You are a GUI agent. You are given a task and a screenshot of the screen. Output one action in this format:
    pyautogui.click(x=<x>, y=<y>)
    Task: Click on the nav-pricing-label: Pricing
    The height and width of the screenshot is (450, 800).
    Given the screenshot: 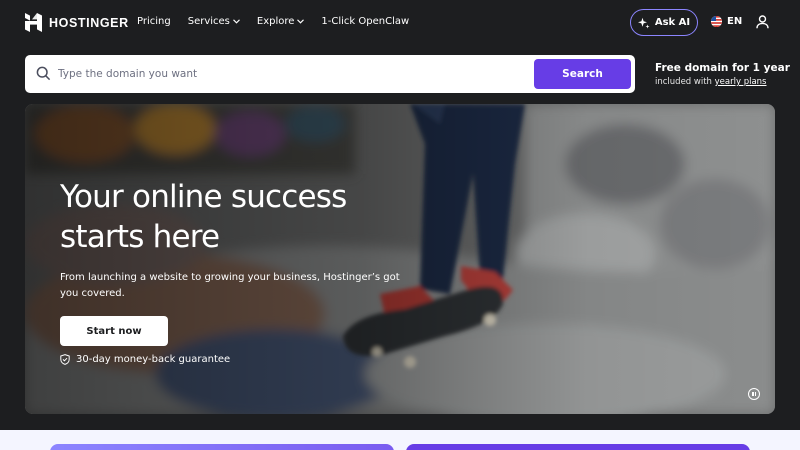 What is the action you would take?
    pyautogui.click(x=154, y=21)
    